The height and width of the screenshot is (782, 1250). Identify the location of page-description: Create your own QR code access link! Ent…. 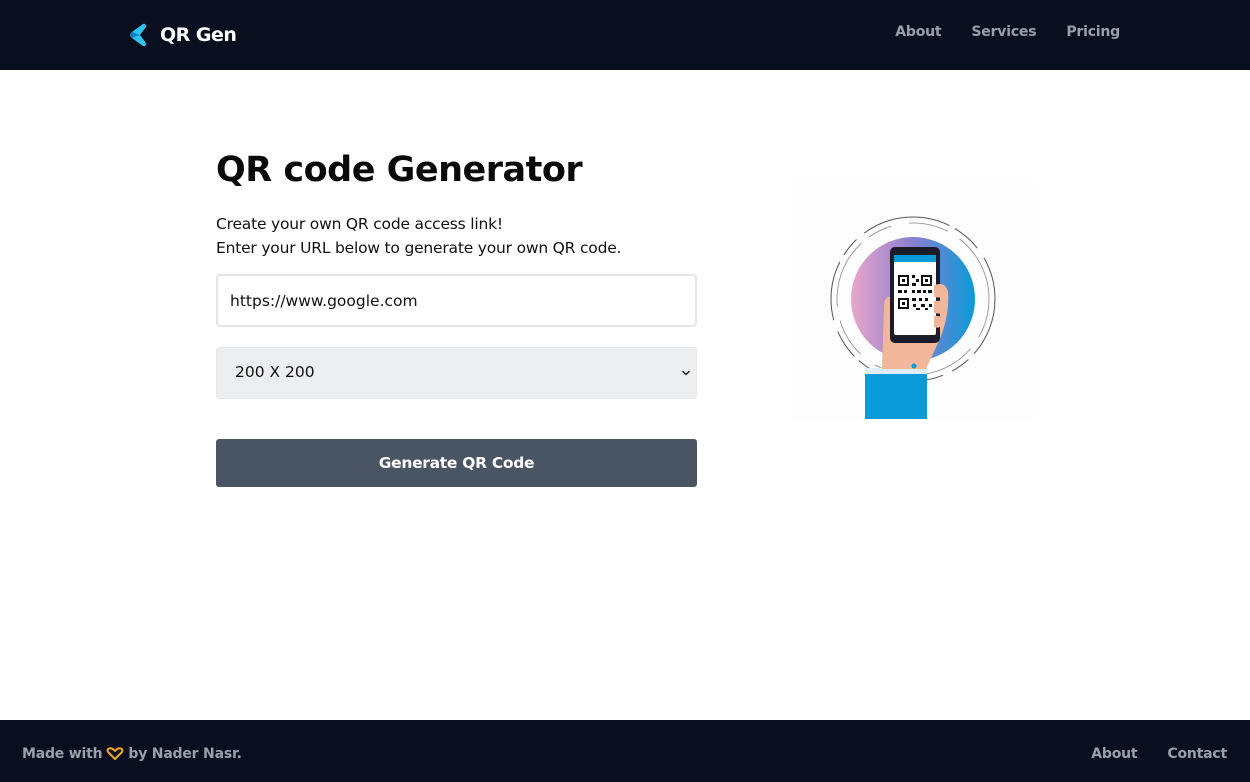
(418, 236).